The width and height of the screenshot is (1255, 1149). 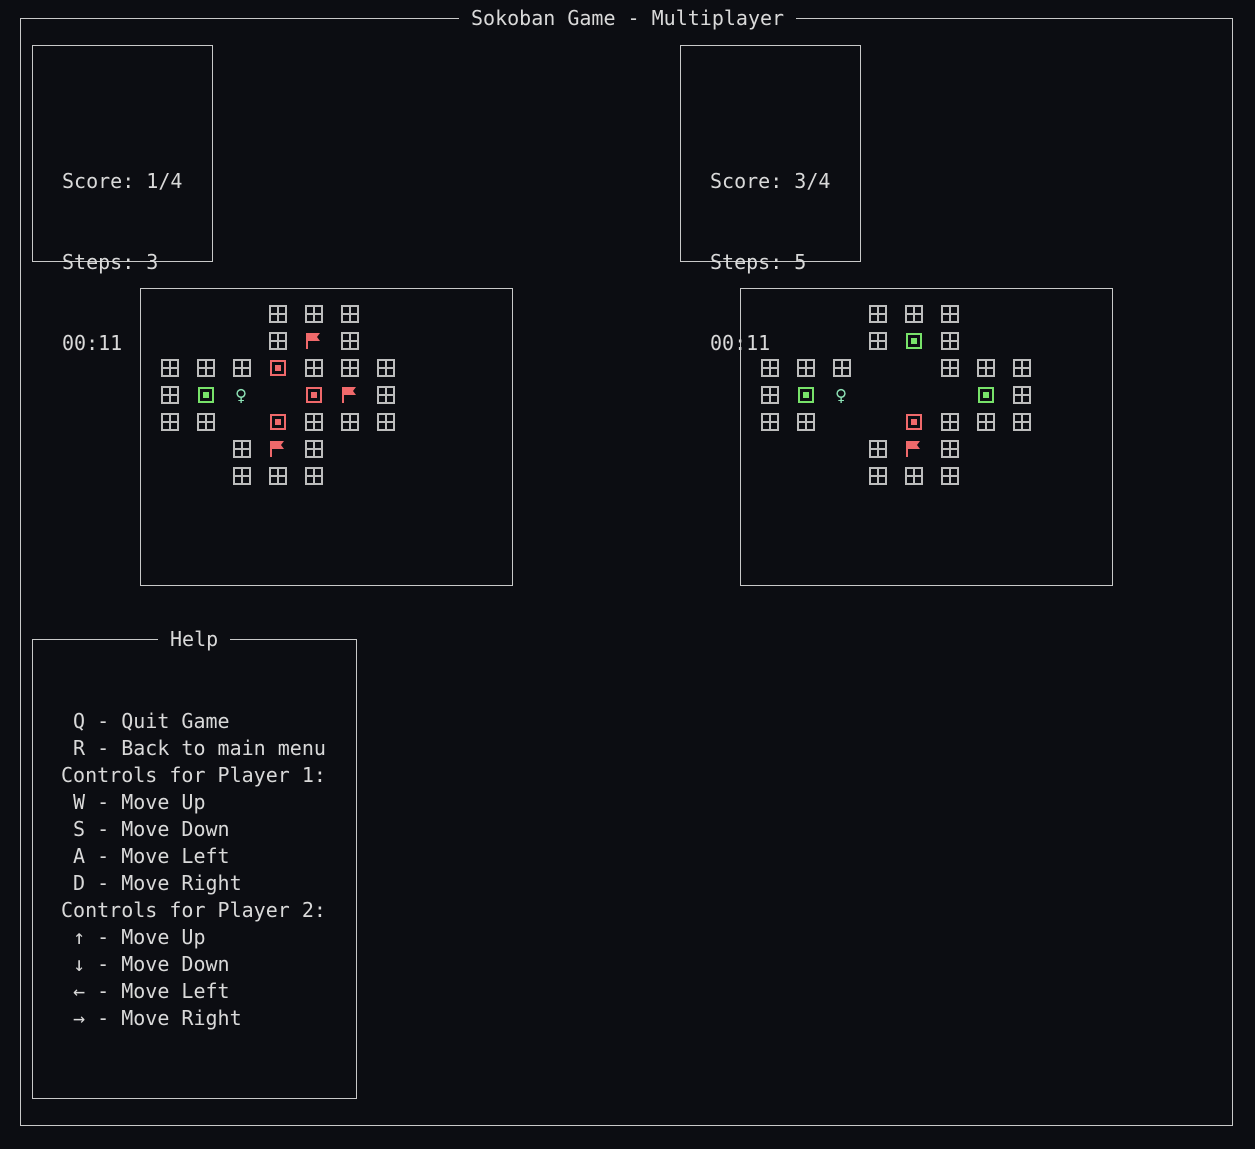 I want to click on help-title: Help, so click(x=194, y=639).